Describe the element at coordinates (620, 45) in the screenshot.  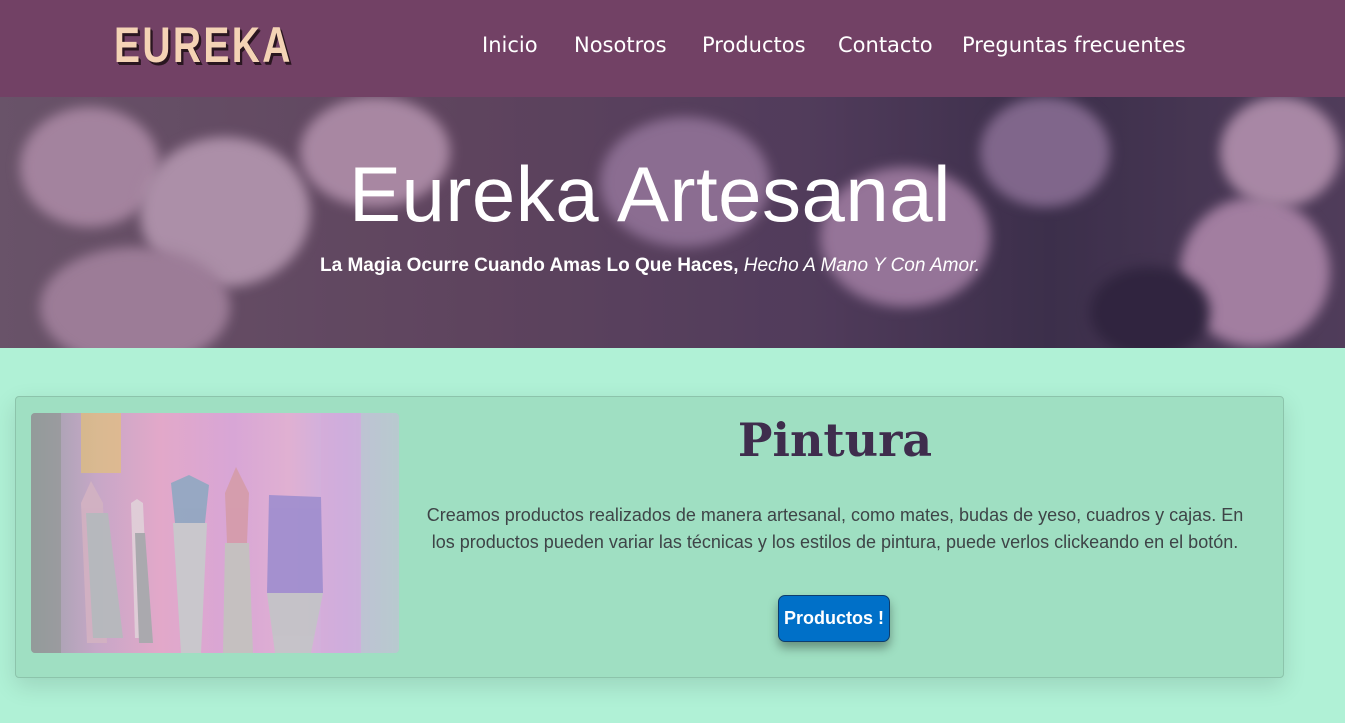
I see `nav-item-nosotros: Nosotros` at that location.